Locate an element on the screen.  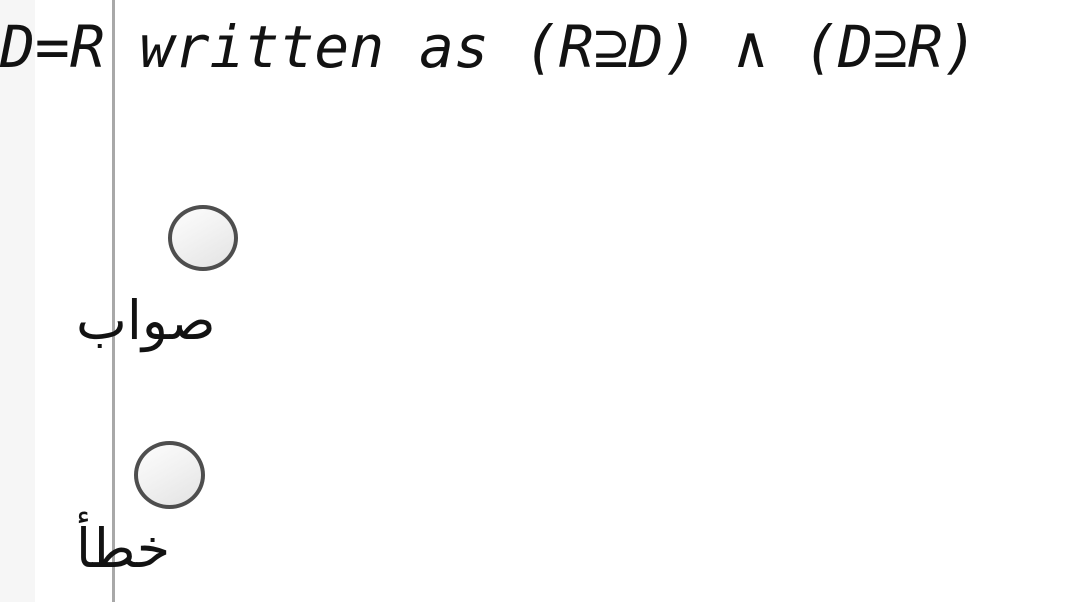
question-statement: D=R written as (R⊇D) ∧ (D⊇R) is located at coordinates (489, 47).